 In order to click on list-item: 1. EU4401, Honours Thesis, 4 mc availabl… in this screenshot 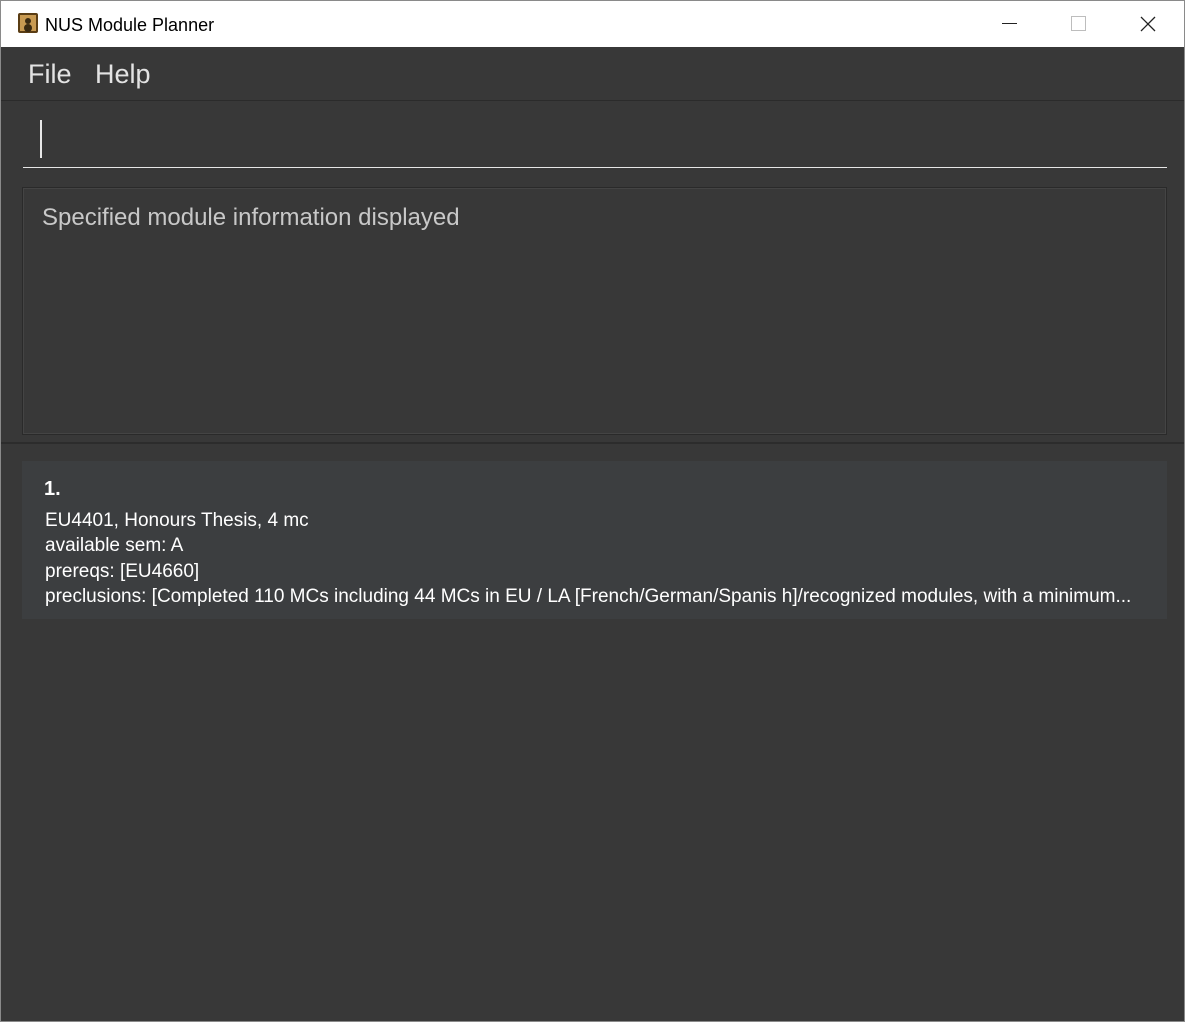, I will do `click(594, 540)`.